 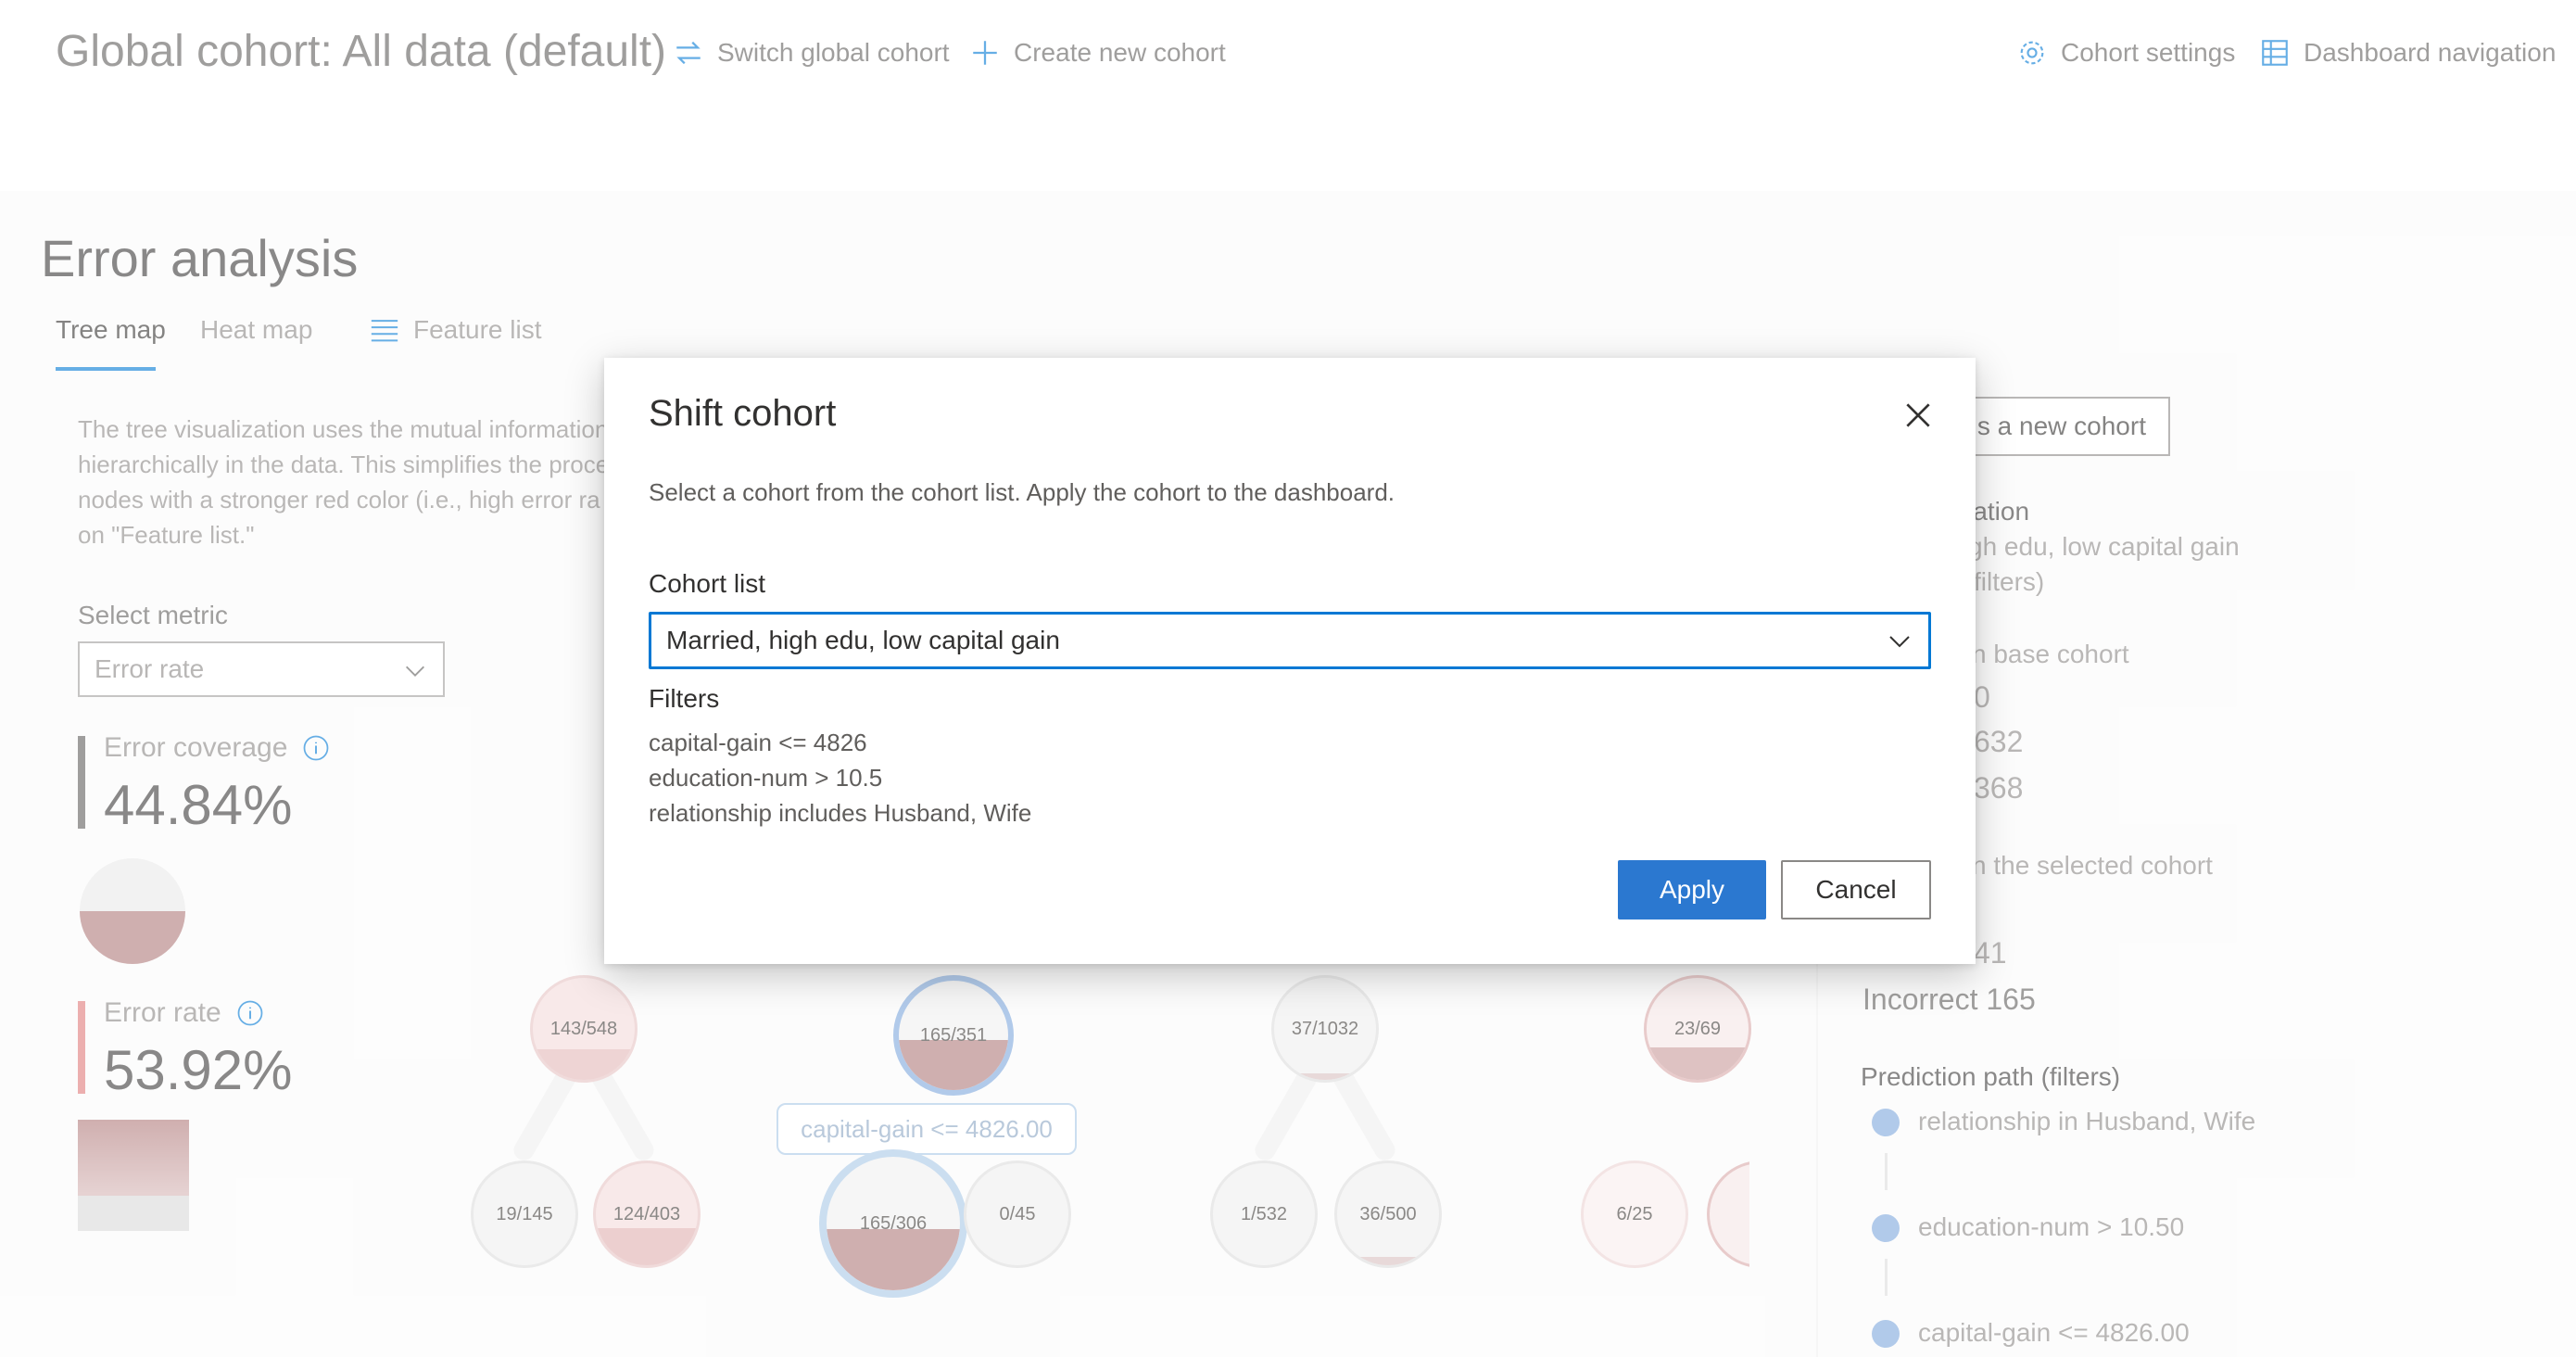 What do you see at coordinates (758, 742) in the screenshot?
I see `filter-item: capital-gain <= 4826` at bounding box center [758, 742].